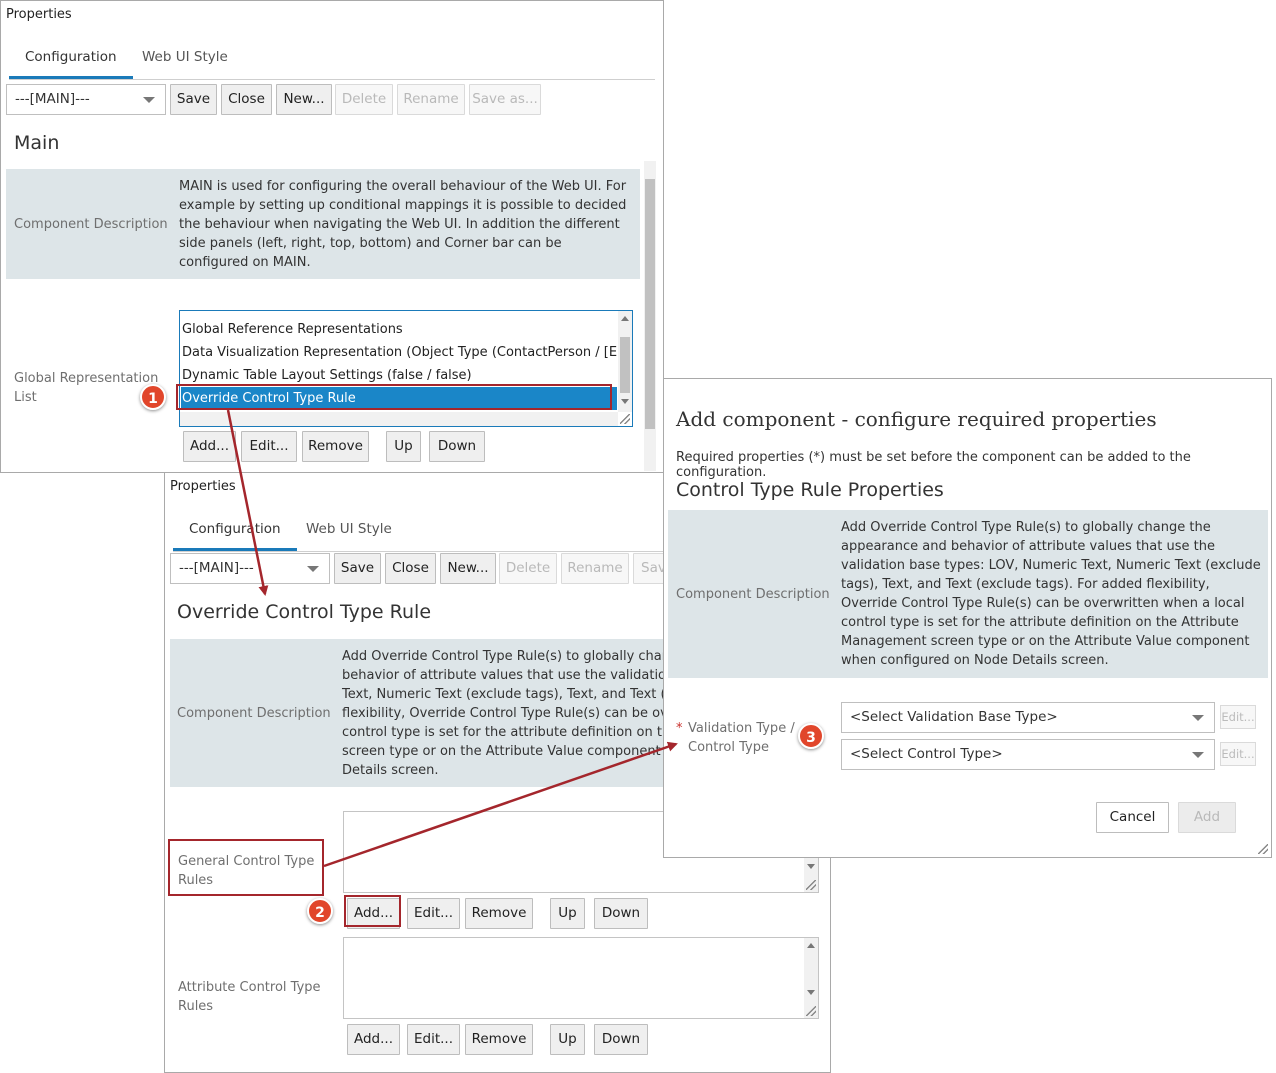 The image size is (1276, 1073). Describe the element at coordinates (246, 871) in the screenshot. I see `general-control-type-rules-label: General Control Type Rules` at that location.